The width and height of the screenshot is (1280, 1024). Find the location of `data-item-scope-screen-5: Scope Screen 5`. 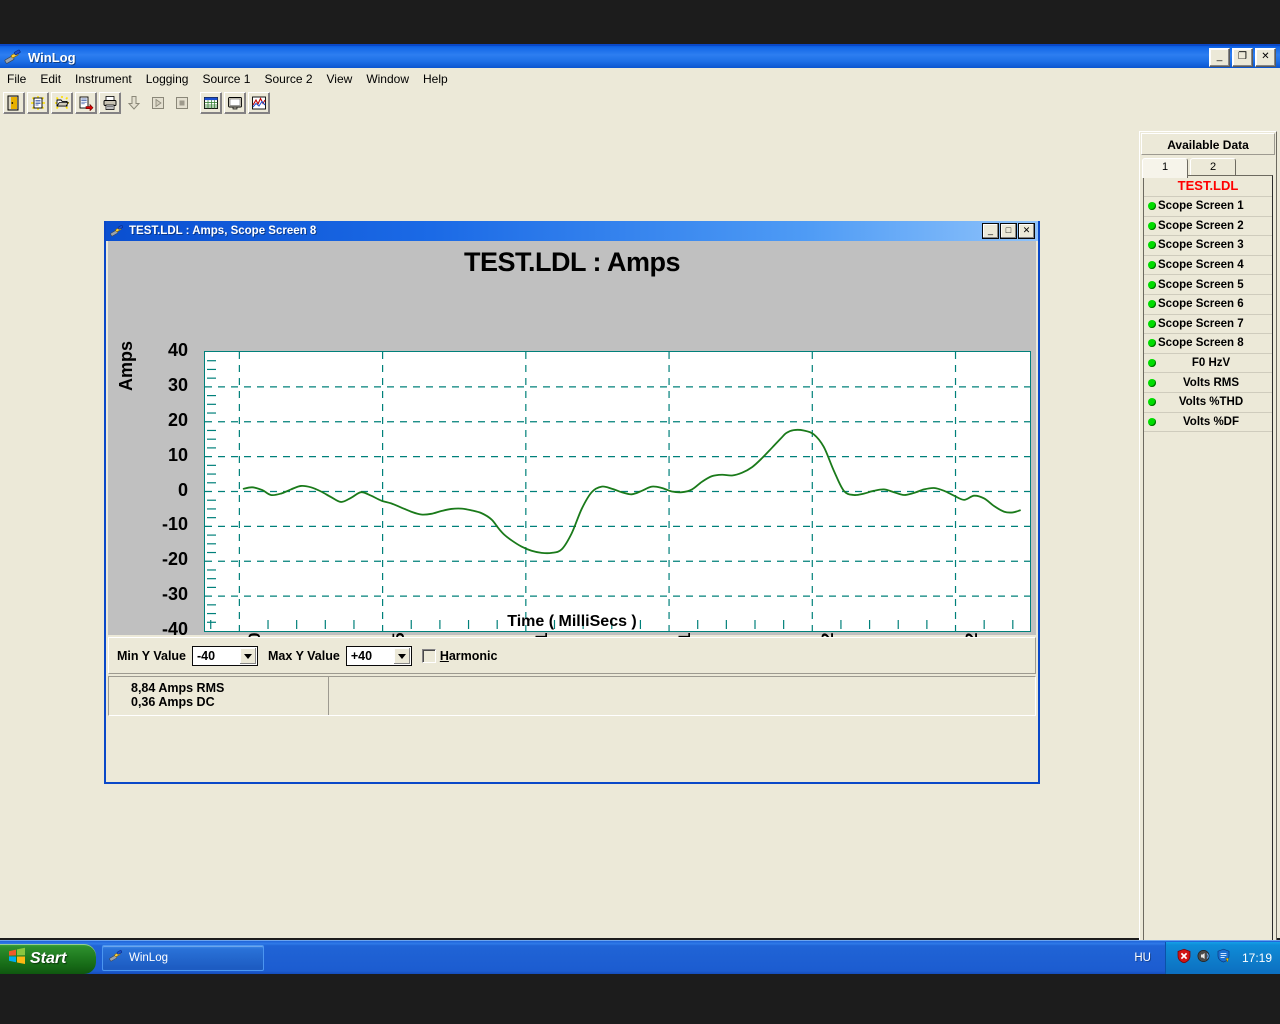

data-item-scope-screen-5: Scope Screen 5 is located at coordinates (1208, 285).